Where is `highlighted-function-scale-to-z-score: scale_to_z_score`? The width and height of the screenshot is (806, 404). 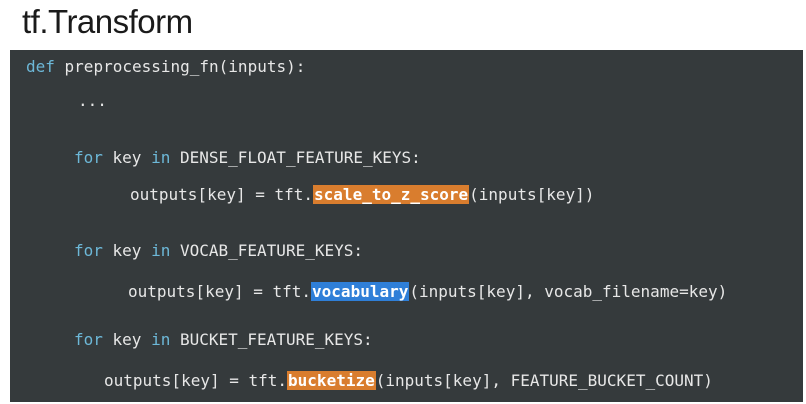 highlighted-function-scale-to-z-score: scale_to_z_score is located at coordinates (391, 194).